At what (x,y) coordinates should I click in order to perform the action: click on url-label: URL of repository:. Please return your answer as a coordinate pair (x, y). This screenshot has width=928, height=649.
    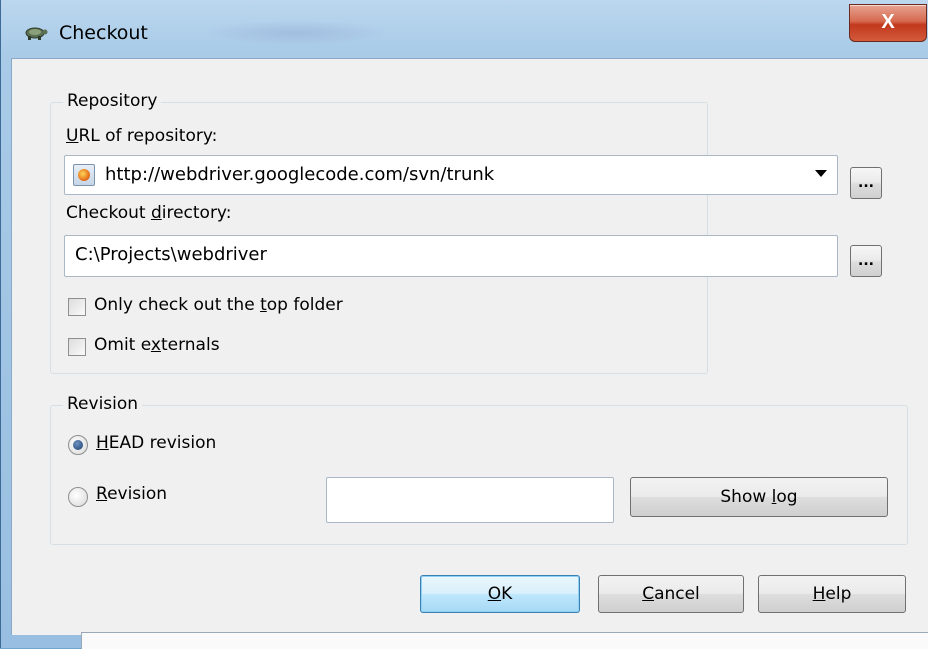
    Looking at the image, I should click on (142, 136).